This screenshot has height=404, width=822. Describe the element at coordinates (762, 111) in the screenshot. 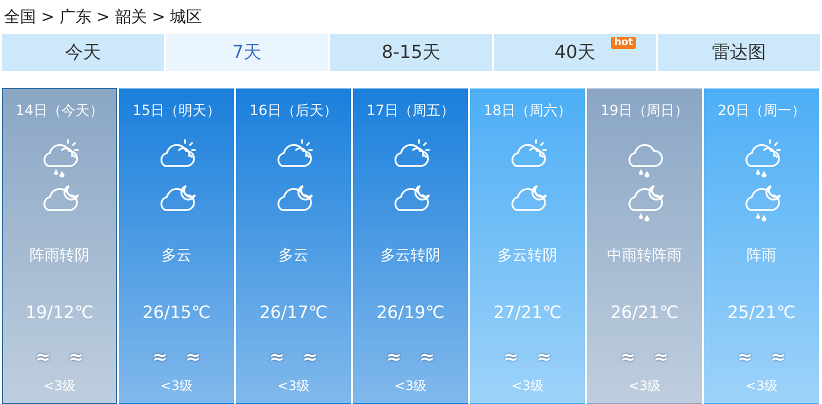

I see `date-label: 20日（周一）` at that location.